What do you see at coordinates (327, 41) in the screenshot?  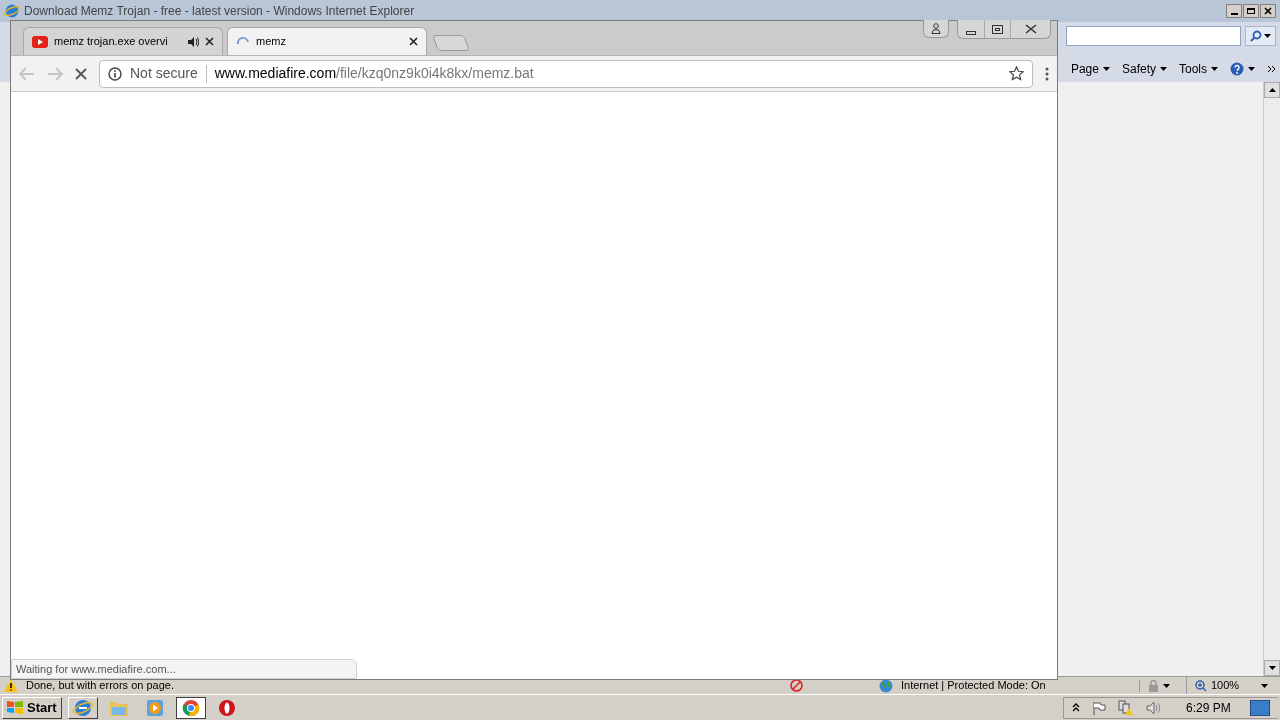 I see `browser-tab: memz` at bounding box center [327, 41].